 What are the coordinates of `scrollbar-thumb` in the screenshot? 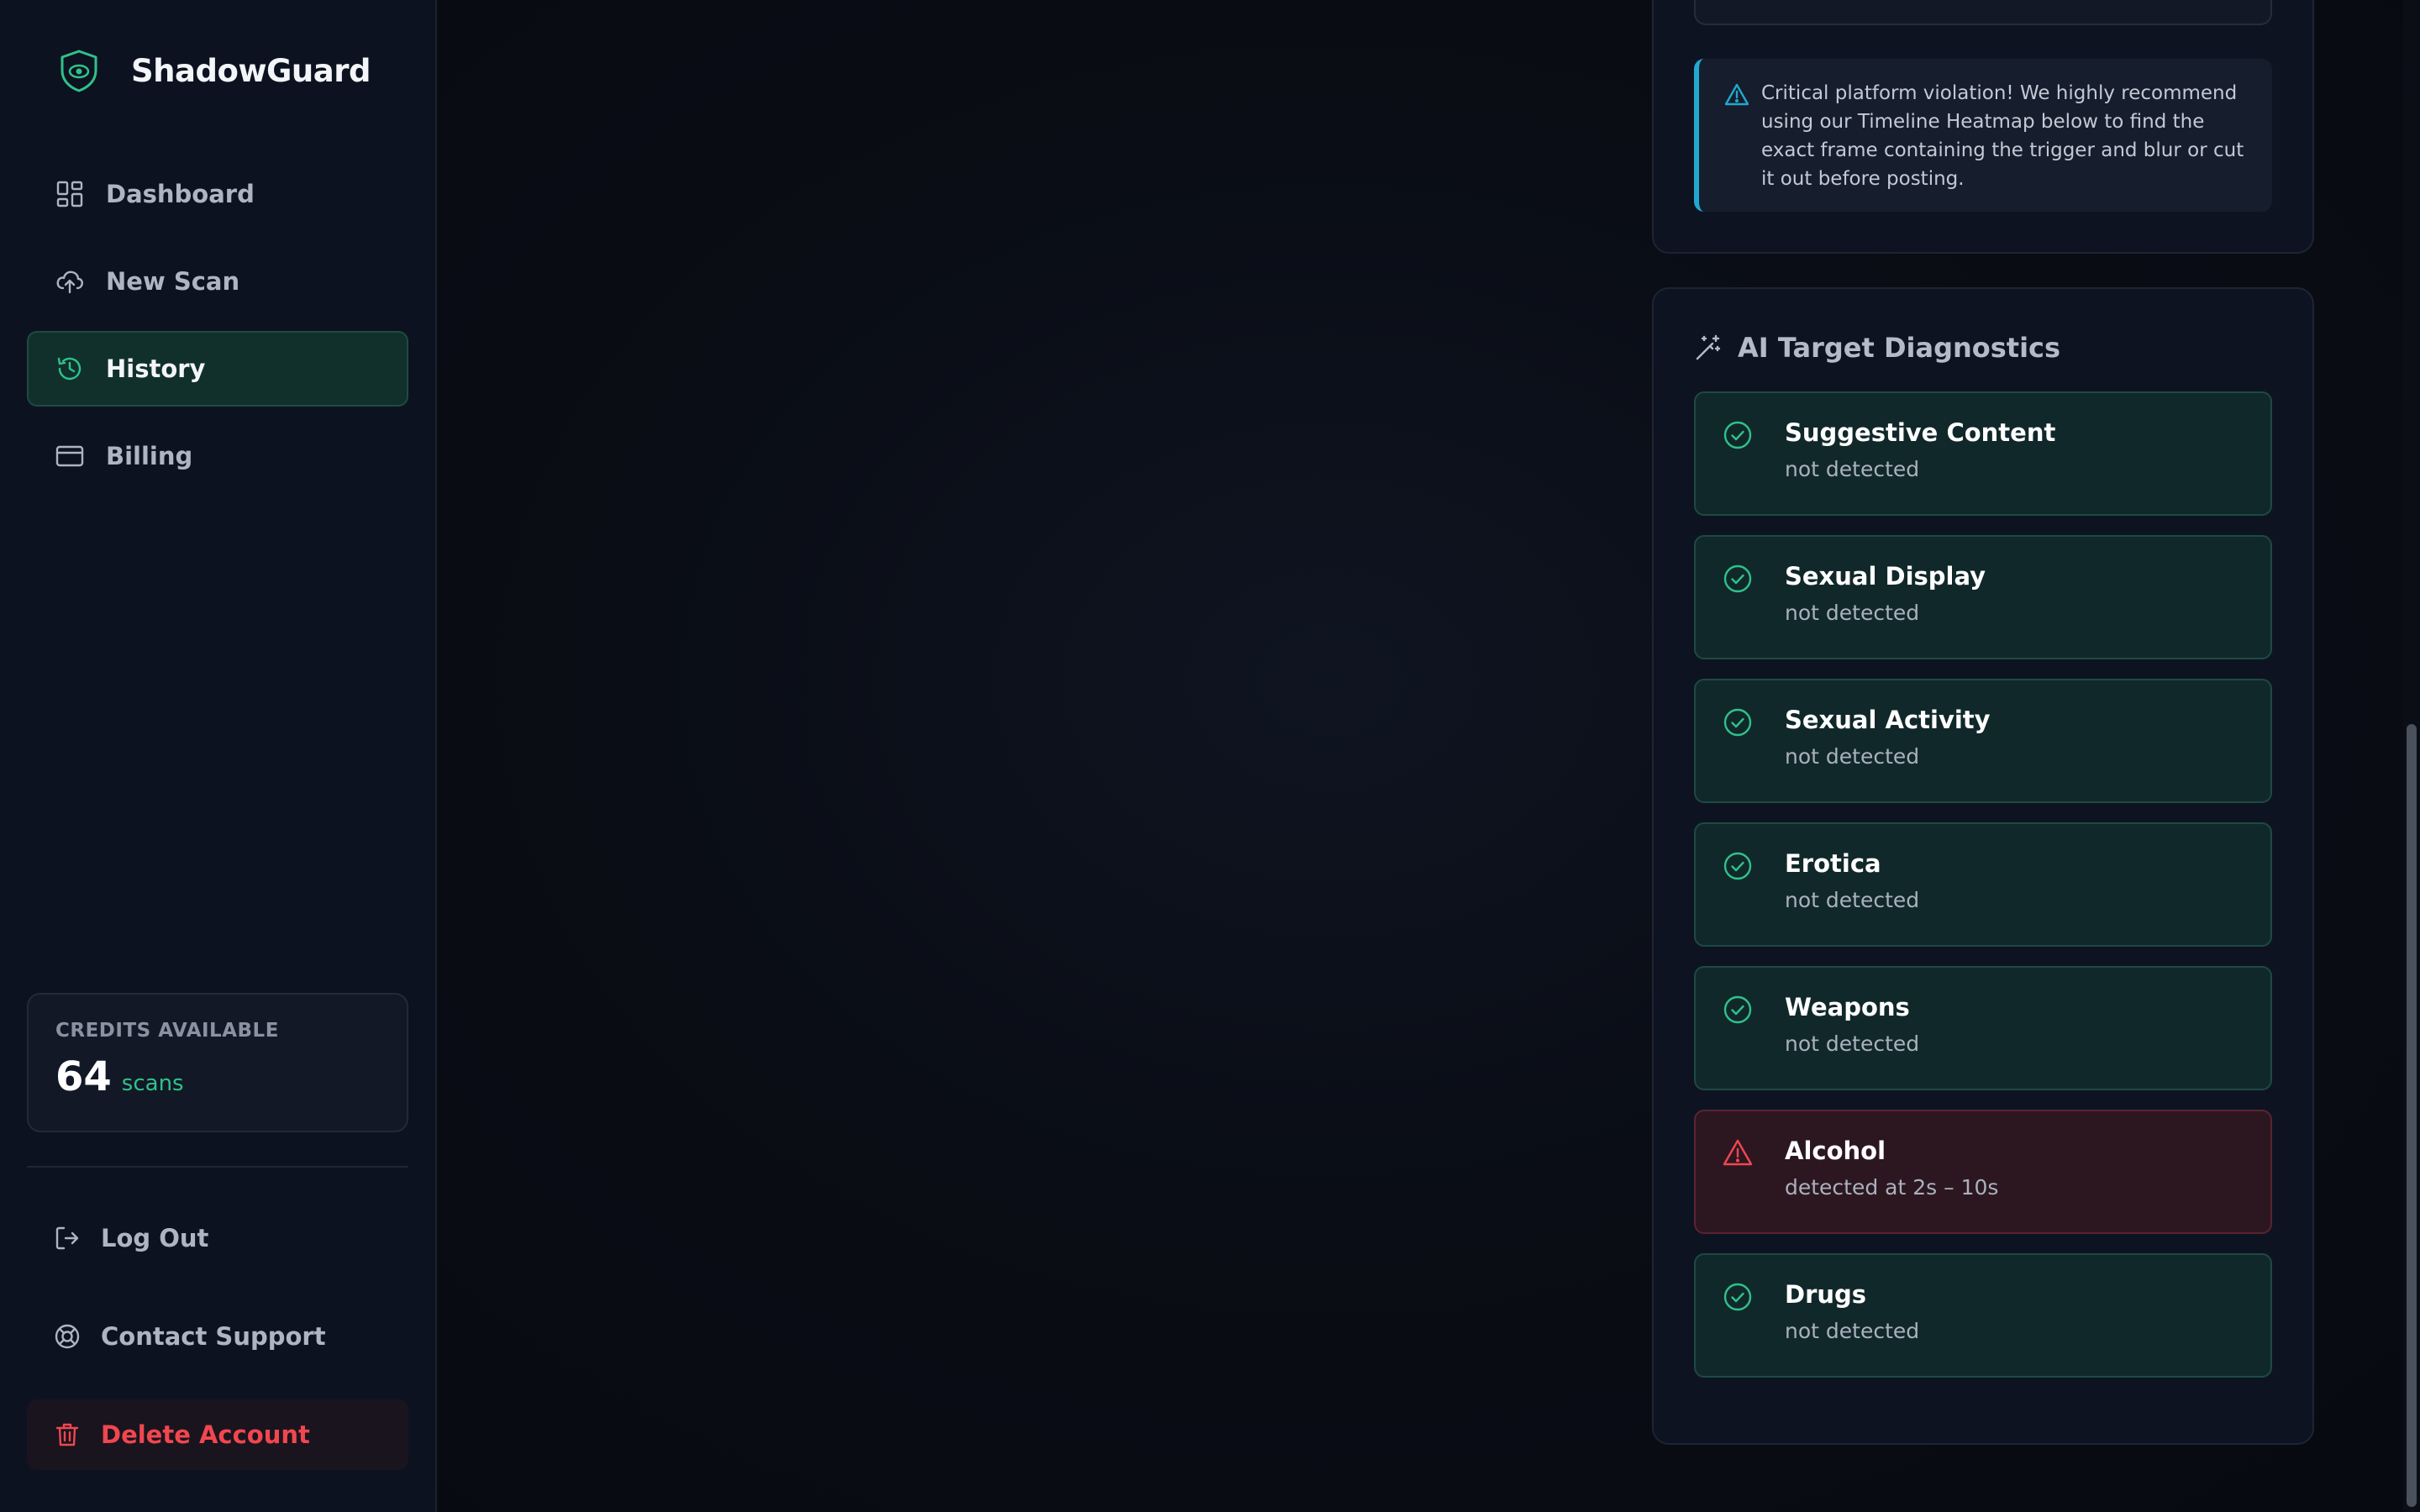 It's located at (2412, 1115).